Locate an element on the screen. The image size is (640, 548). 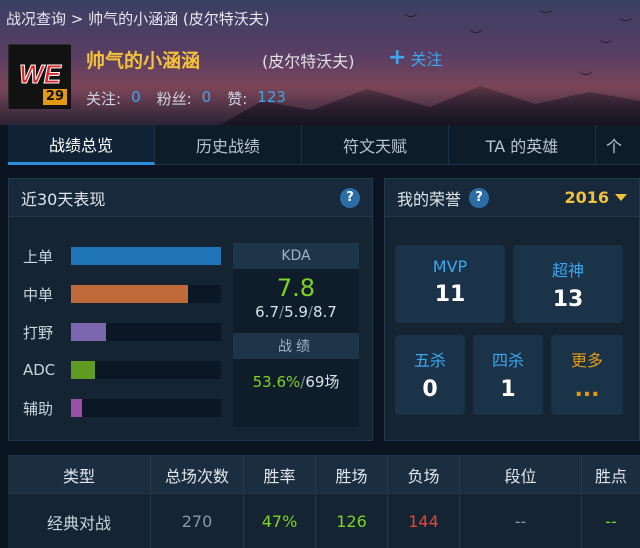
col-winrate: 胜率 is located at coordinates (280, 474).